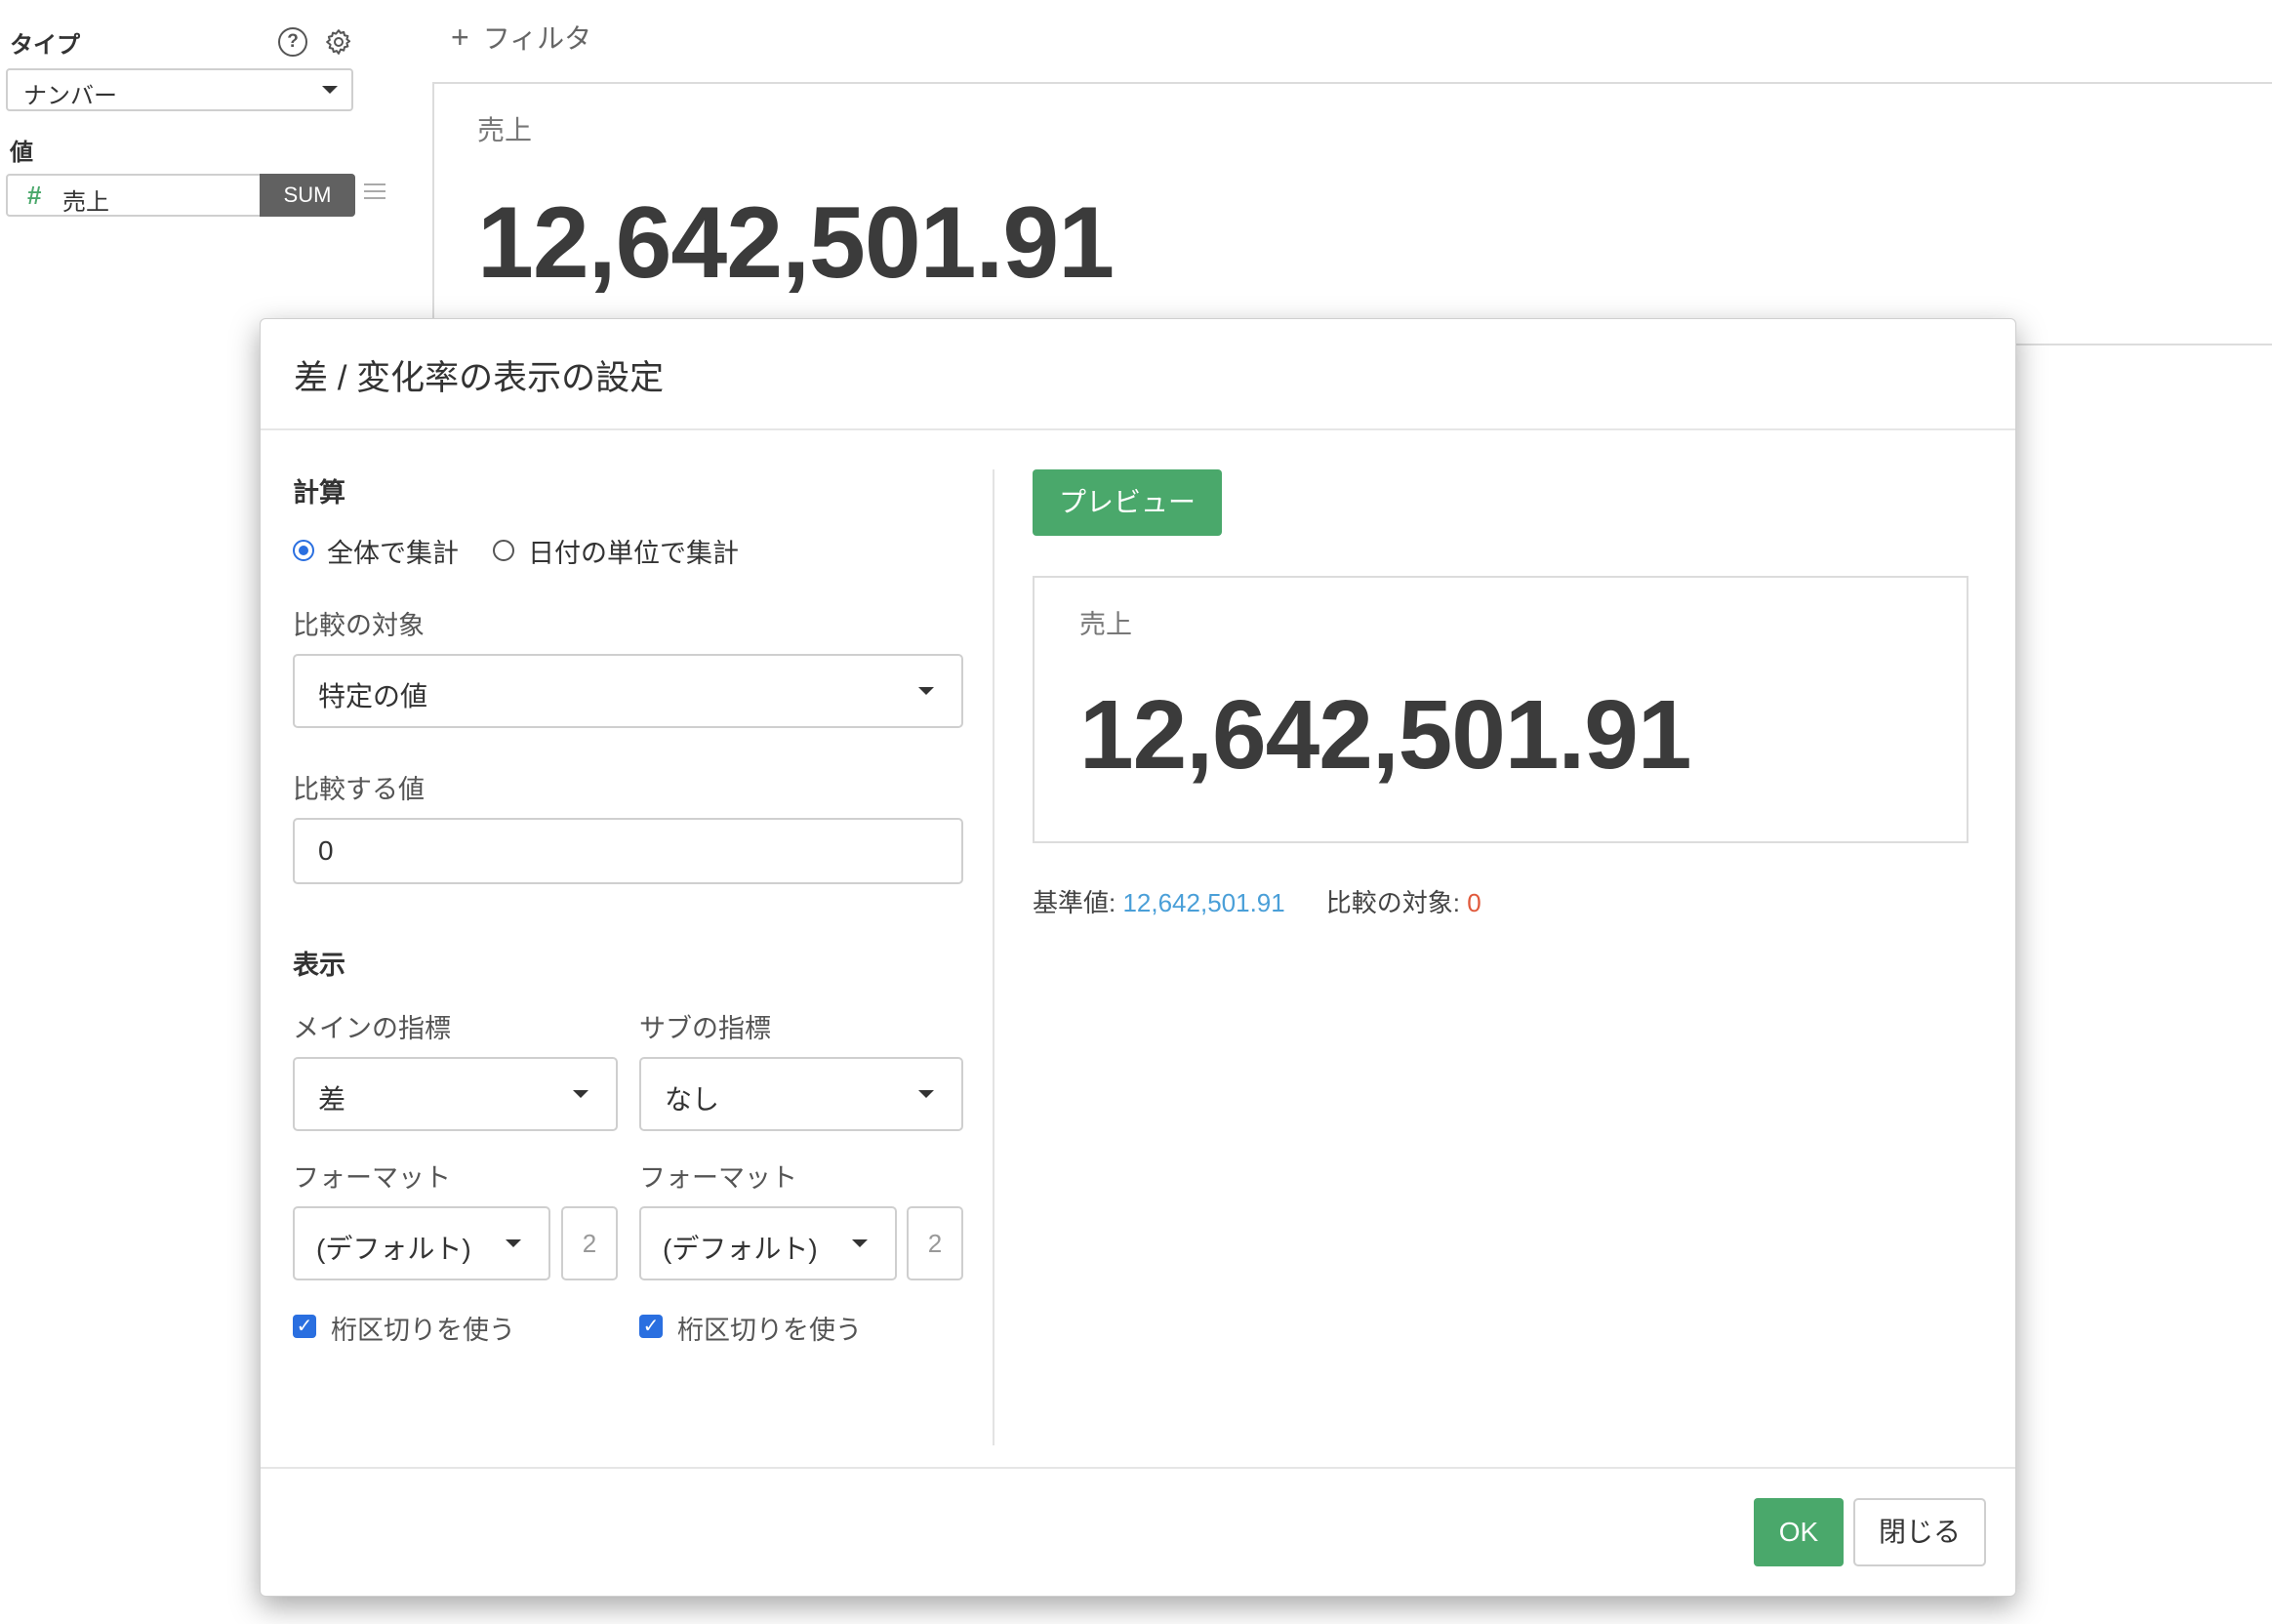 The height and width of the screenshot is (1624, 2272). Describe the element at coordinates (505, 130) in the screenshot. I see `card-label: 売上` at that location.